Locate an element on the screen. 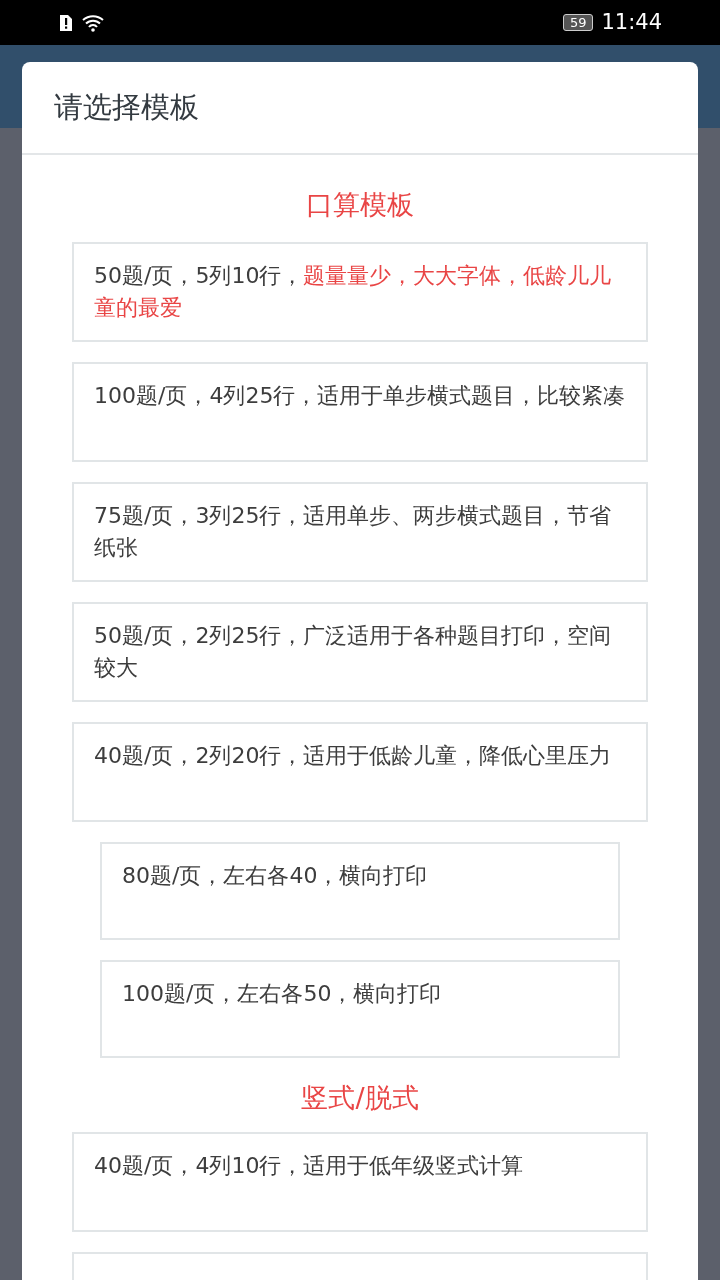  alert-icon is located at coordinates (66, 22).